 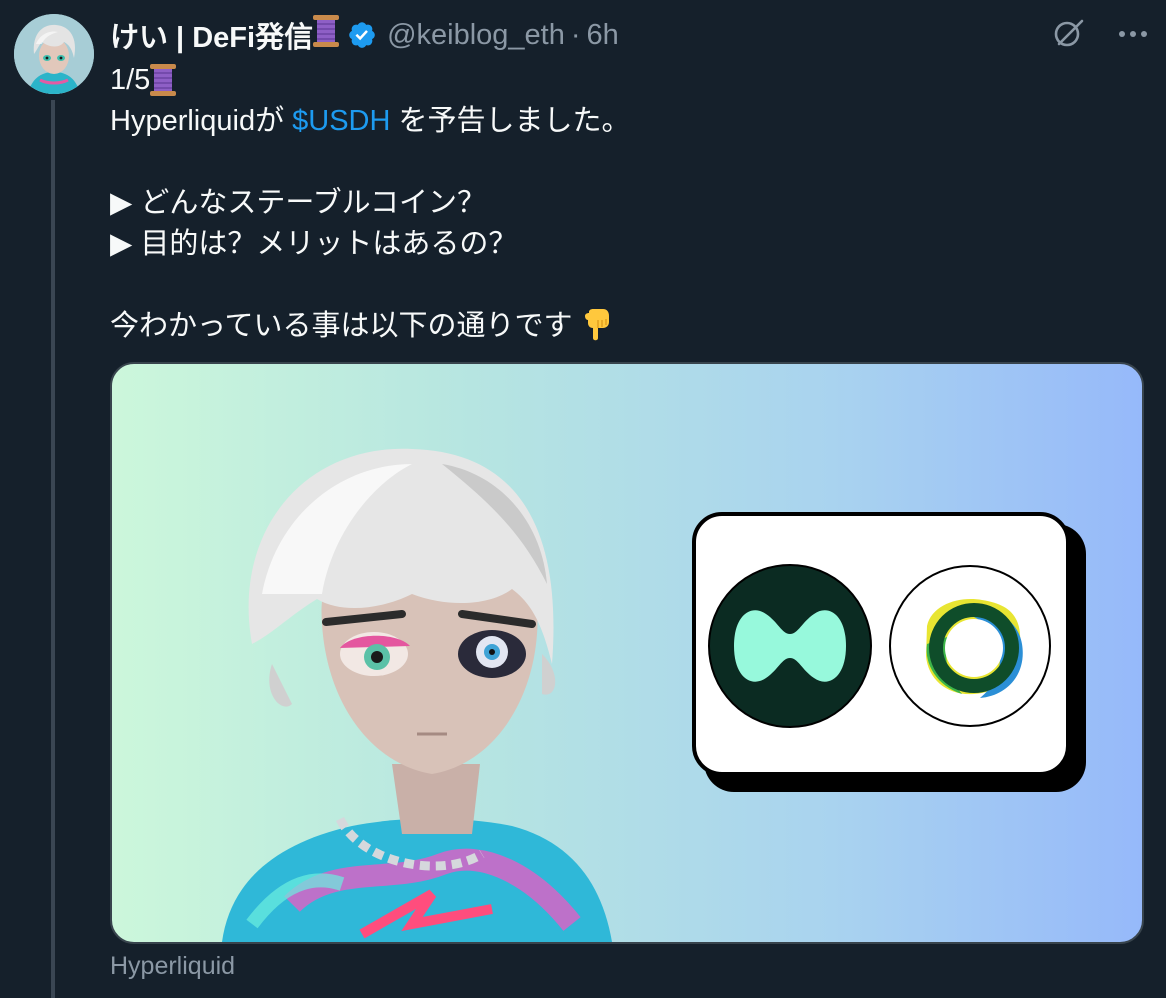 What do you see at coordinates (510, 121) in the screenshot?
I see `text-segment: を予告しました。` at bounding box center [510, 121].